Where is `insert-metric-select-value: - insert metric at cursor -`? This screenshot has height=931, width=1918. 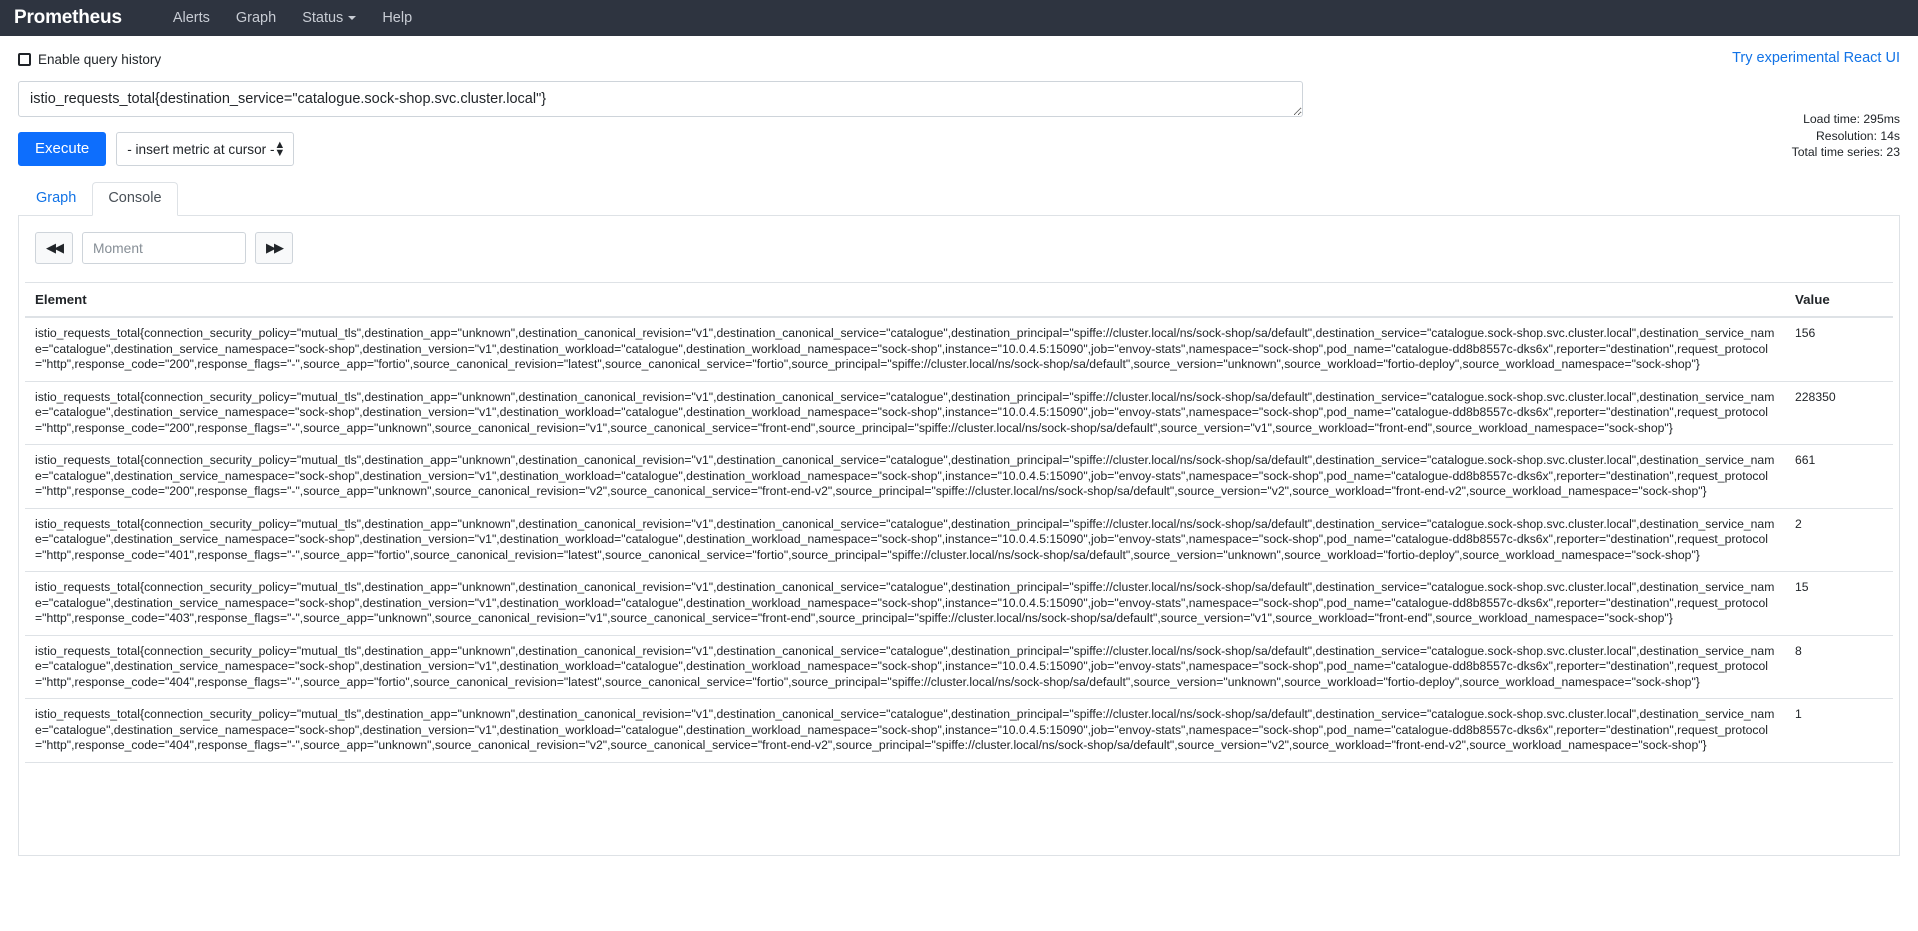
insert-metric-select-value: - insert metric at cursor - is located at coordinates (201, 149).